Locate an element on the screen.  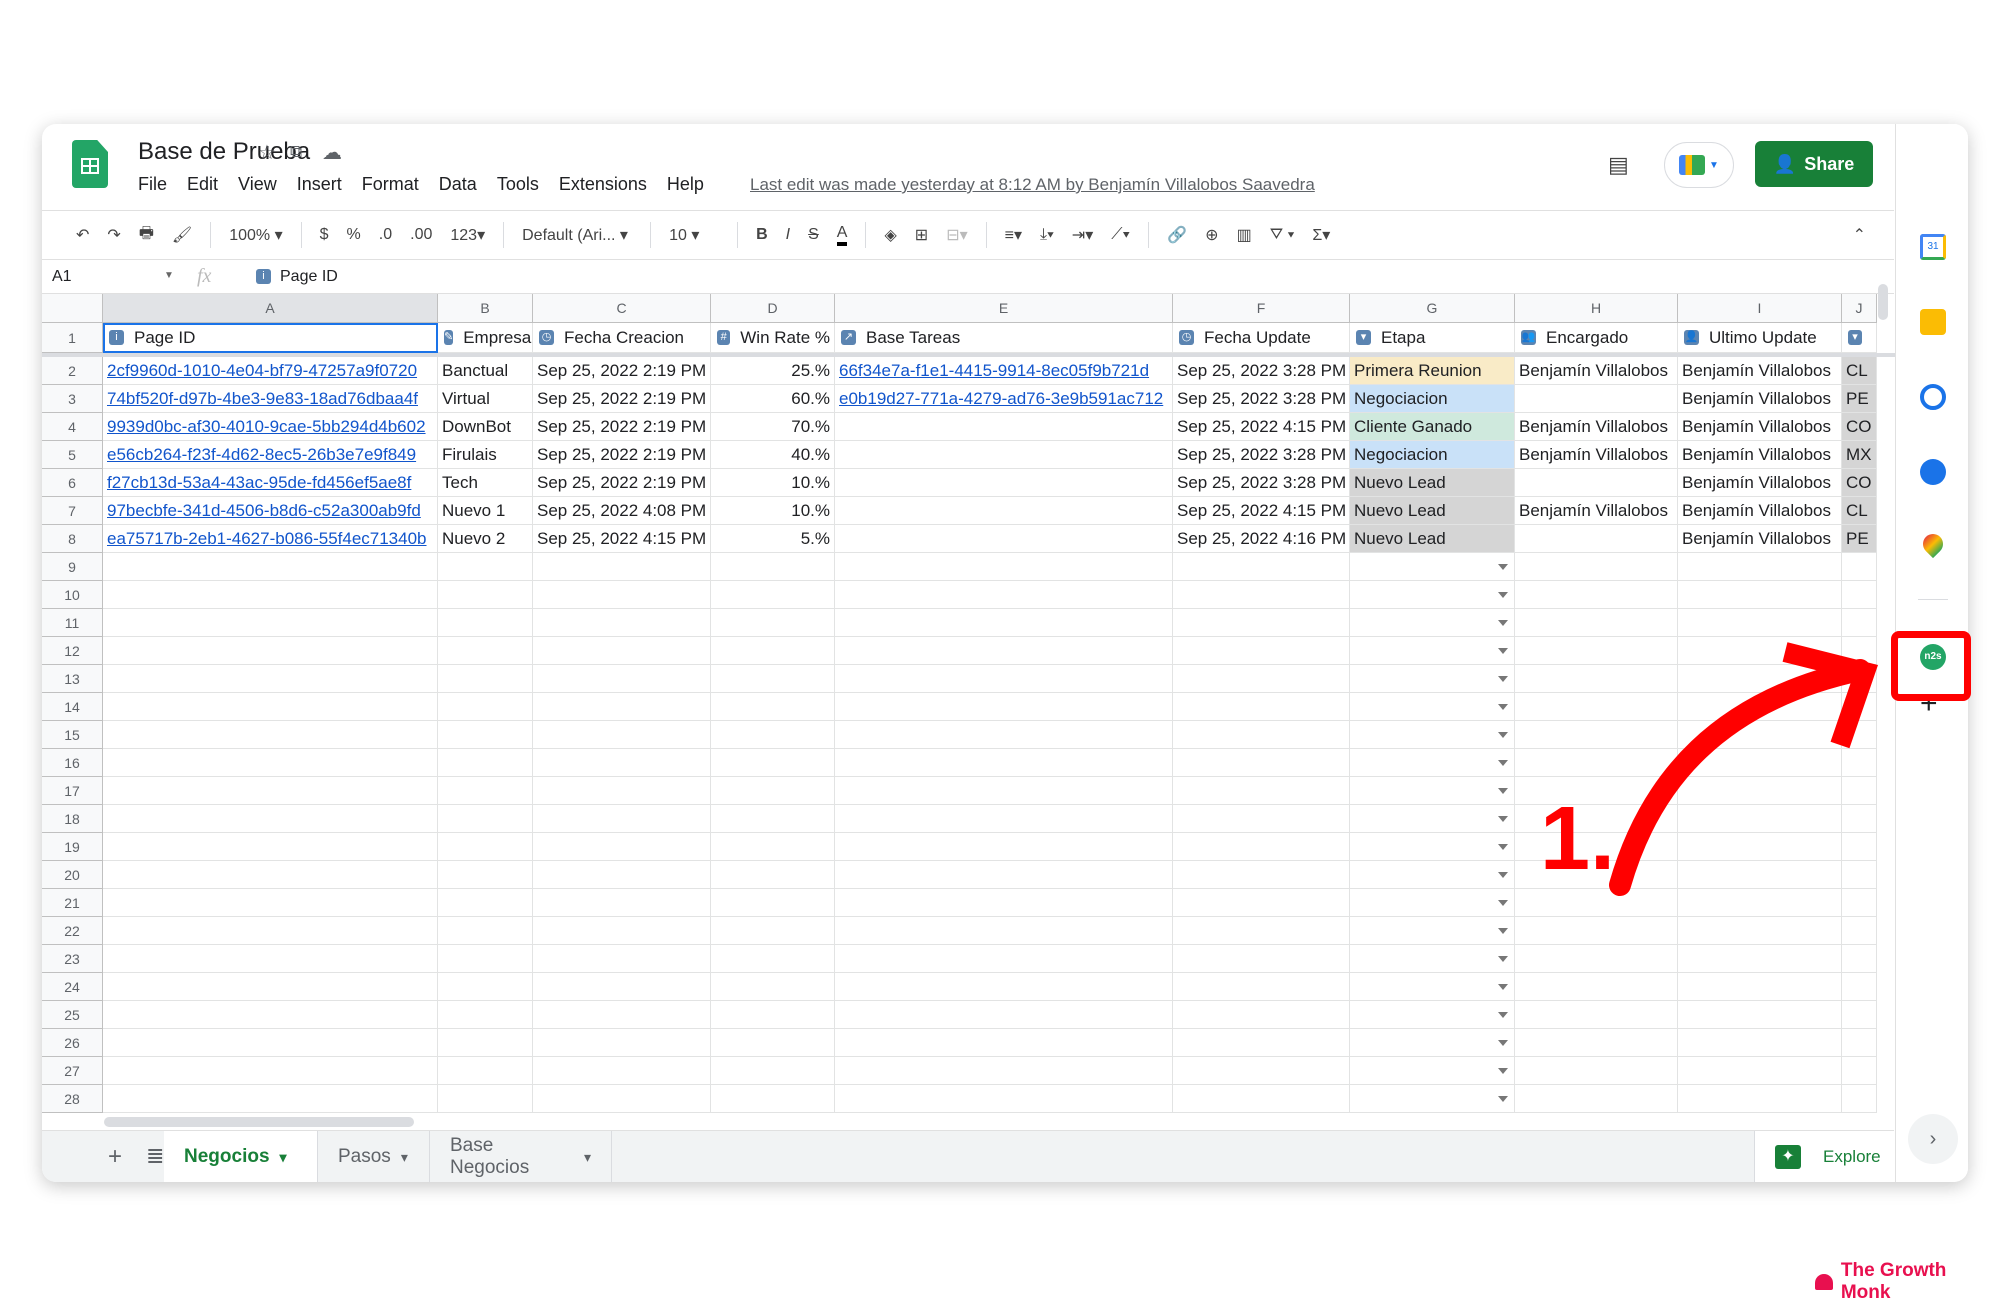
table-cell: 2cf9960d-1010-4e04-bf79-47257a9f0720 is located at coordinates (270, 371).